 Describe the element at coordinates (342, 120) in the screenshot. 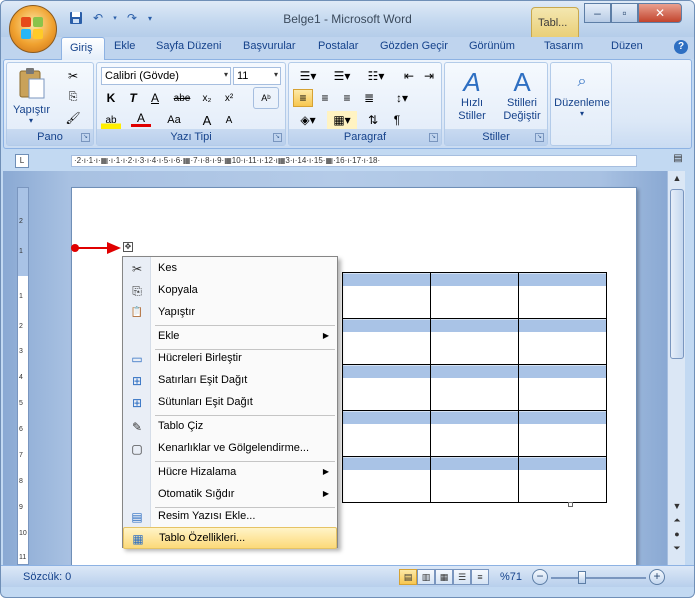

I see `borders-icon: ▦▾` at that location.